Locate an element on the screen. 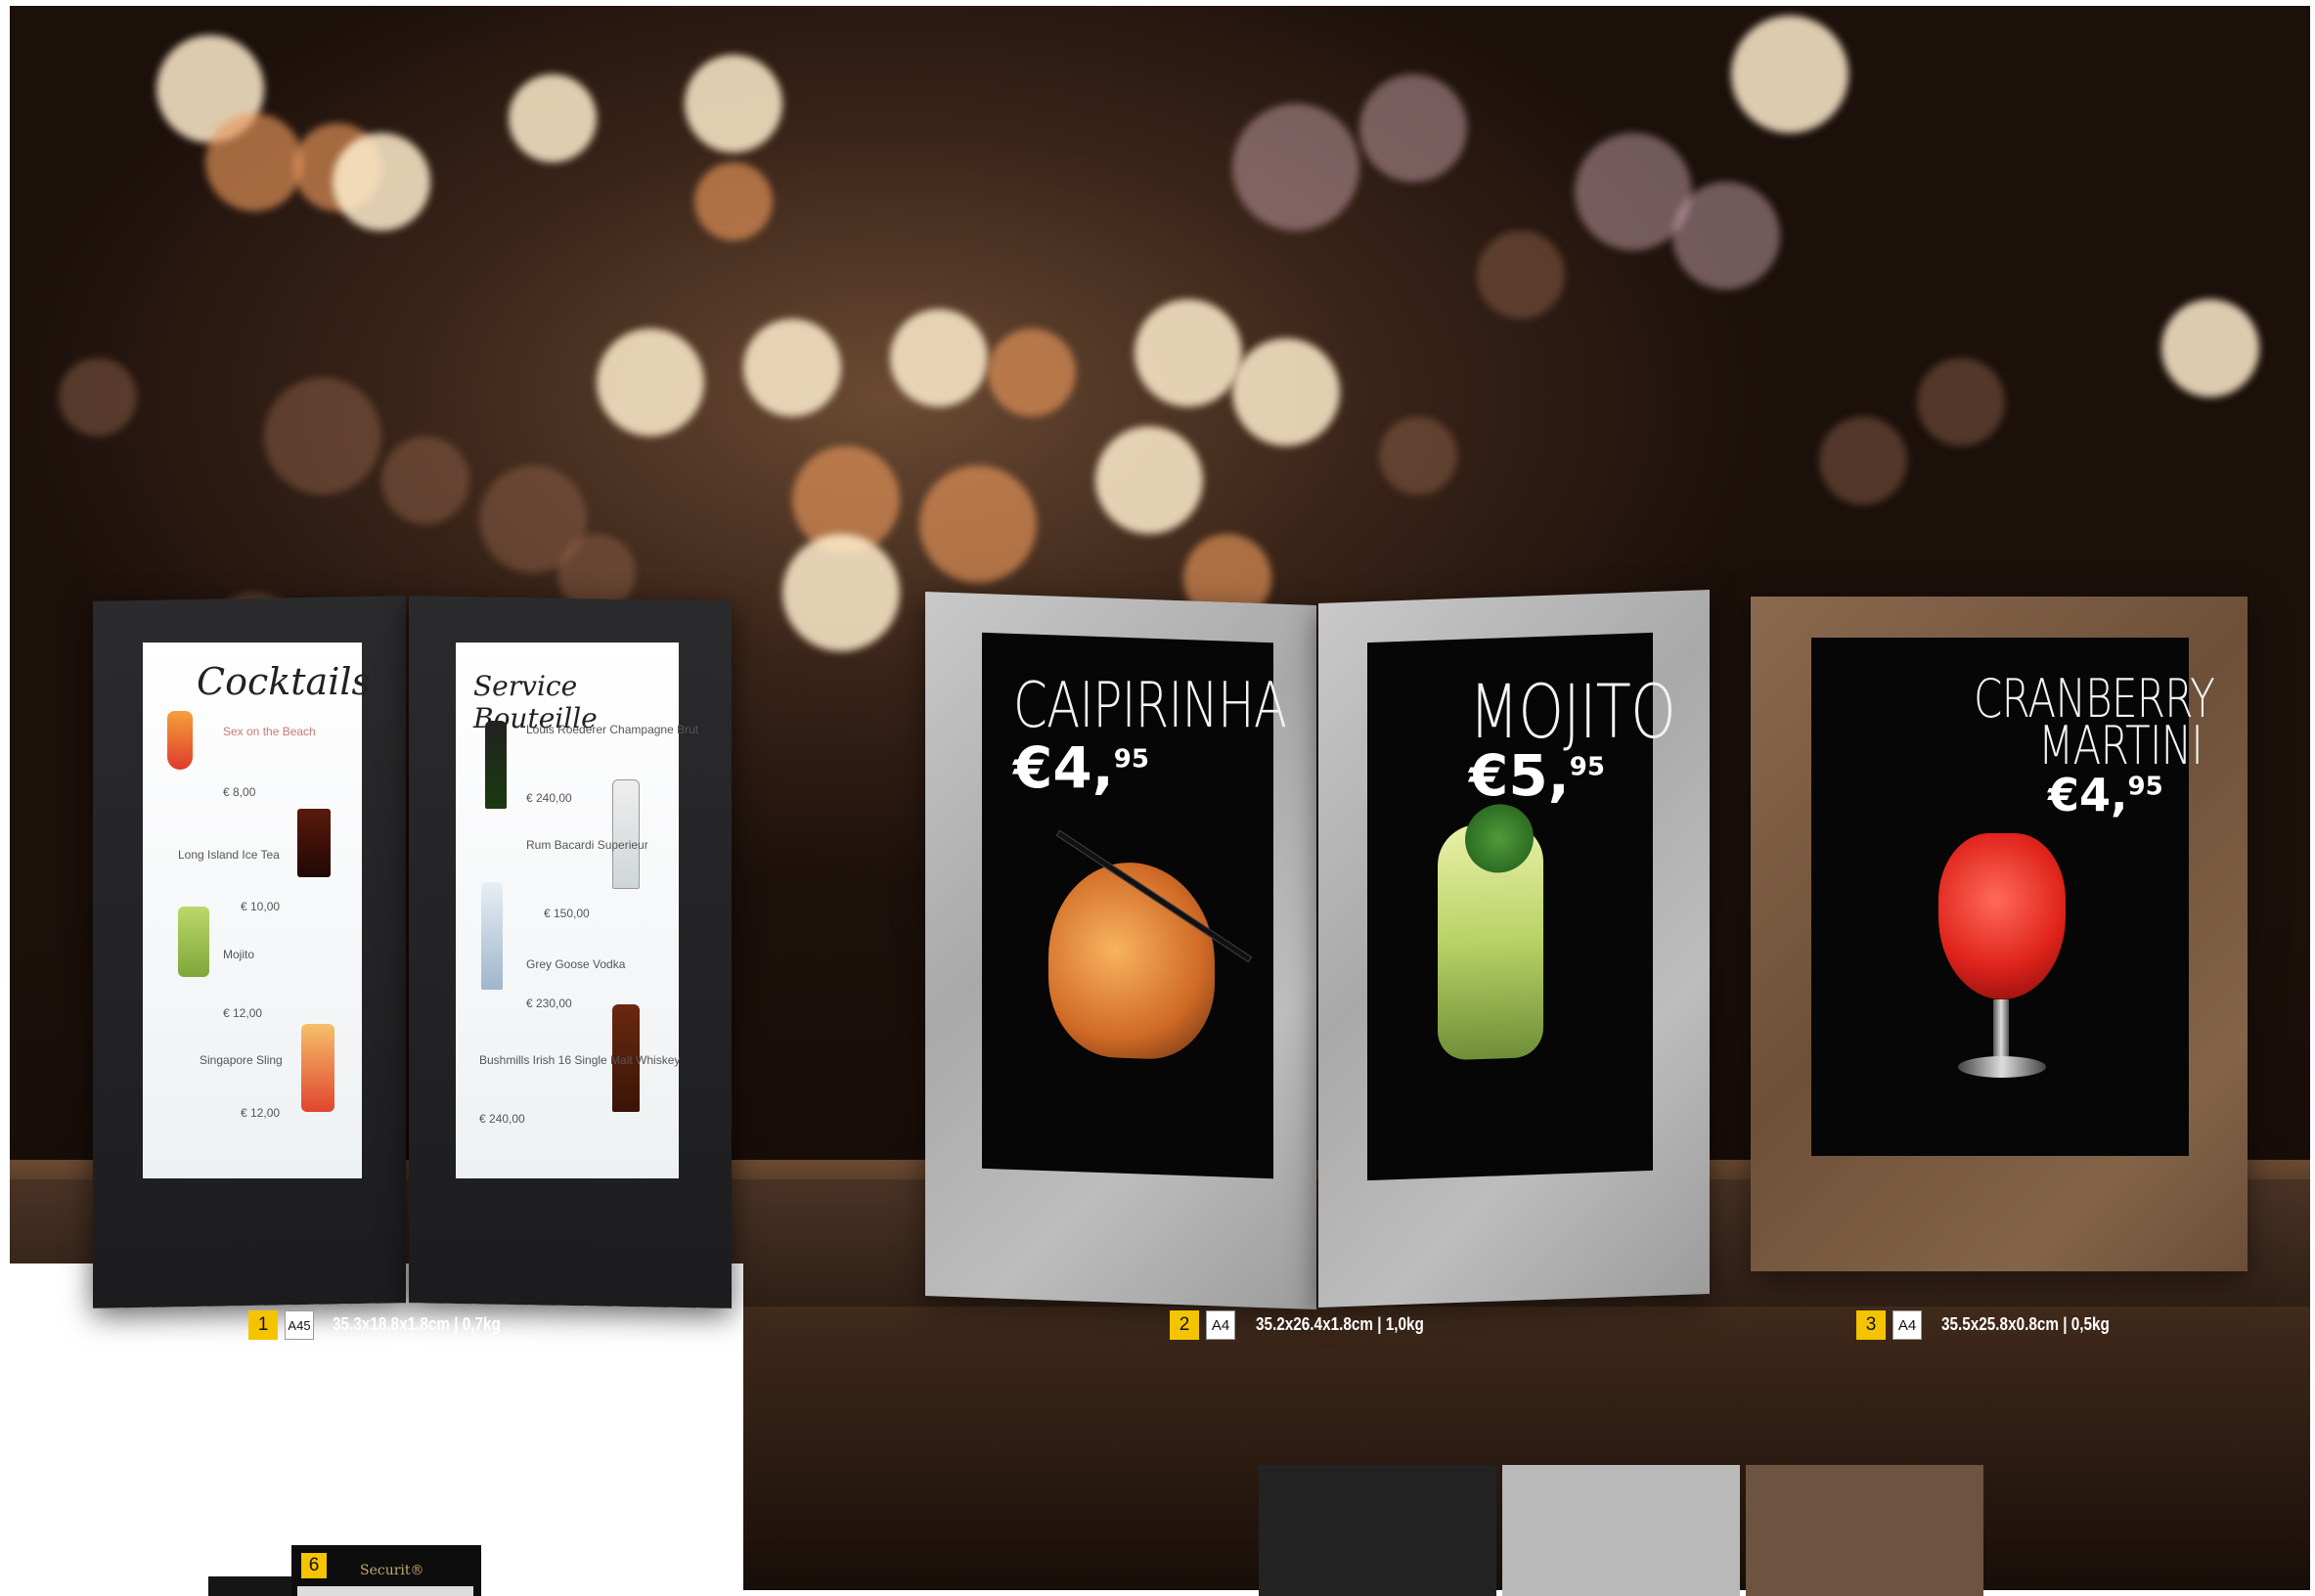 The width and height of the screenshot is (2315, 1596). glass-base-image is located at coordinates (2002, 1067).